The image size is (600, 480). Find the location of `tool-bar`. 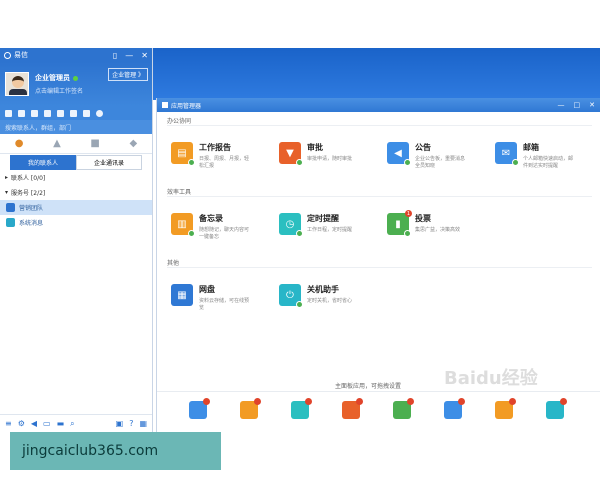

tool-bar is located at coordinates (76, 113).